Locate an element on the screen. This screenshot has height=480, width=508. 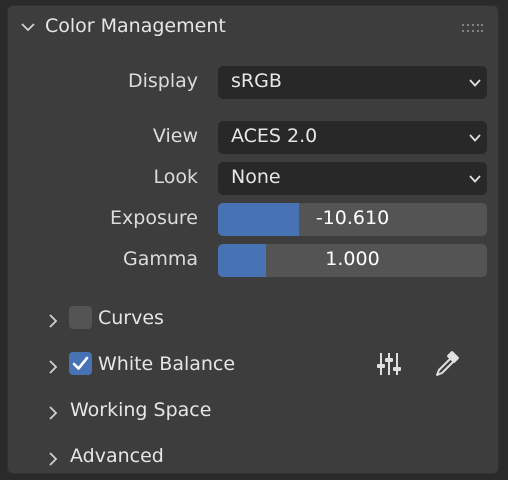
subpanel-curves: Curves is located at coordinates (253, 321).